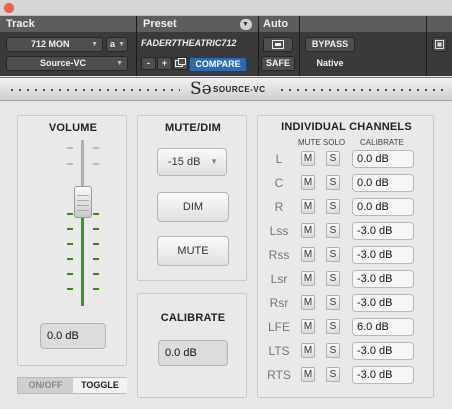 The height and width of the screenshot is (409, 452). What do you see at coordinates (72, 240) in the screenshot?
I see `volume-panel: VOLUME 0.0 dB` at bounding box center [72, 240].